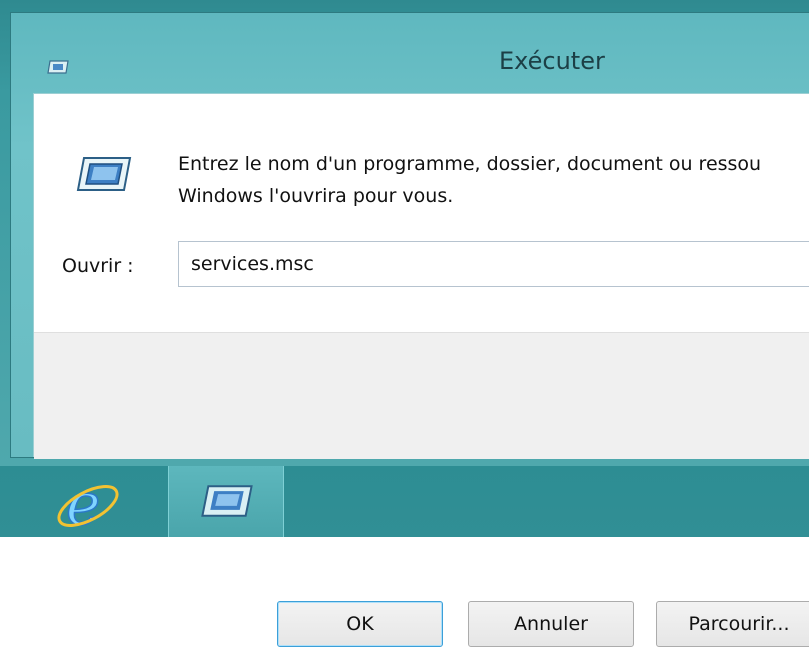  I want to click on internet-explorer-icon: e, so click(88, 503).